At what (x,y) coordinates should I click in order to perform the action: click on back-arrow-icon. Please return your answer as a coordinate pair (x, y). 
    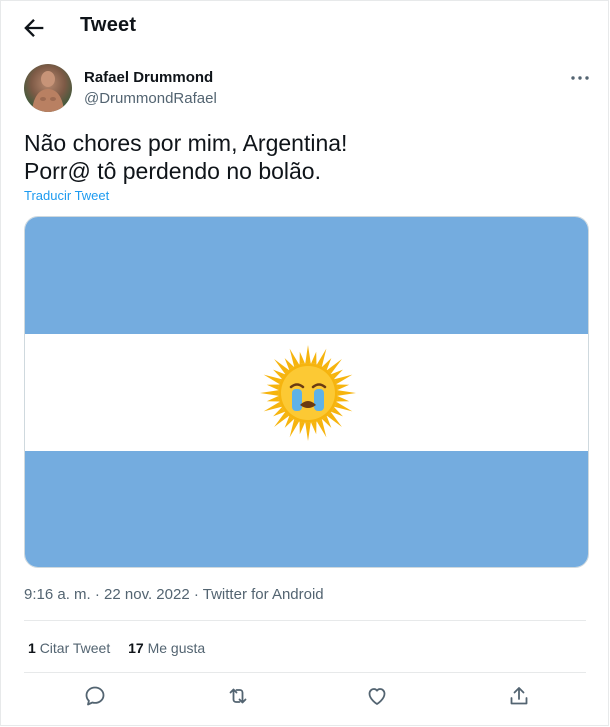
    Looking at the image, I should click on (34, 28).